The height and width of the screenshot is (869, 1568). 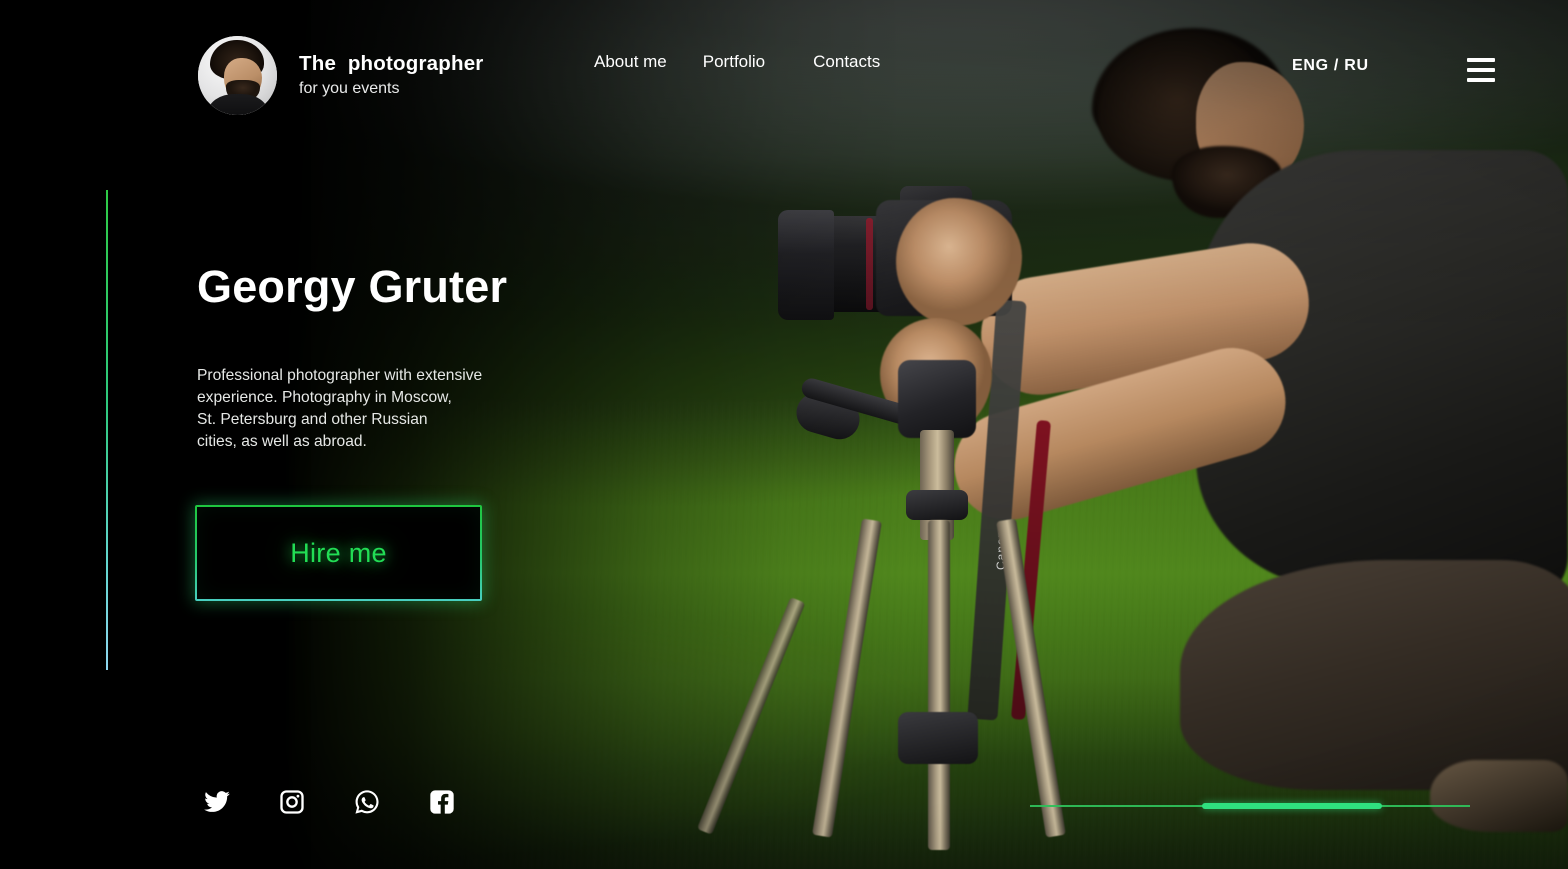 What do you see at coordinates (107, 430) in the screenshot?
I see `accent-vertical-line` at bounding box center [107, 430].